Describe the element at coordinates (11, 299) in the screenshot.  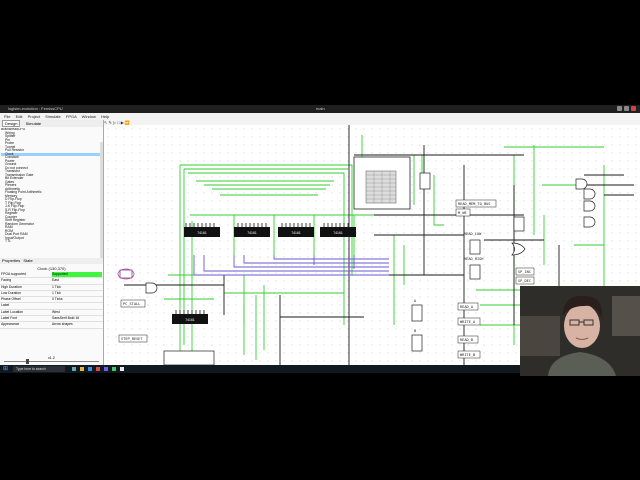
I see `property-key: Phase Offset` at that location.